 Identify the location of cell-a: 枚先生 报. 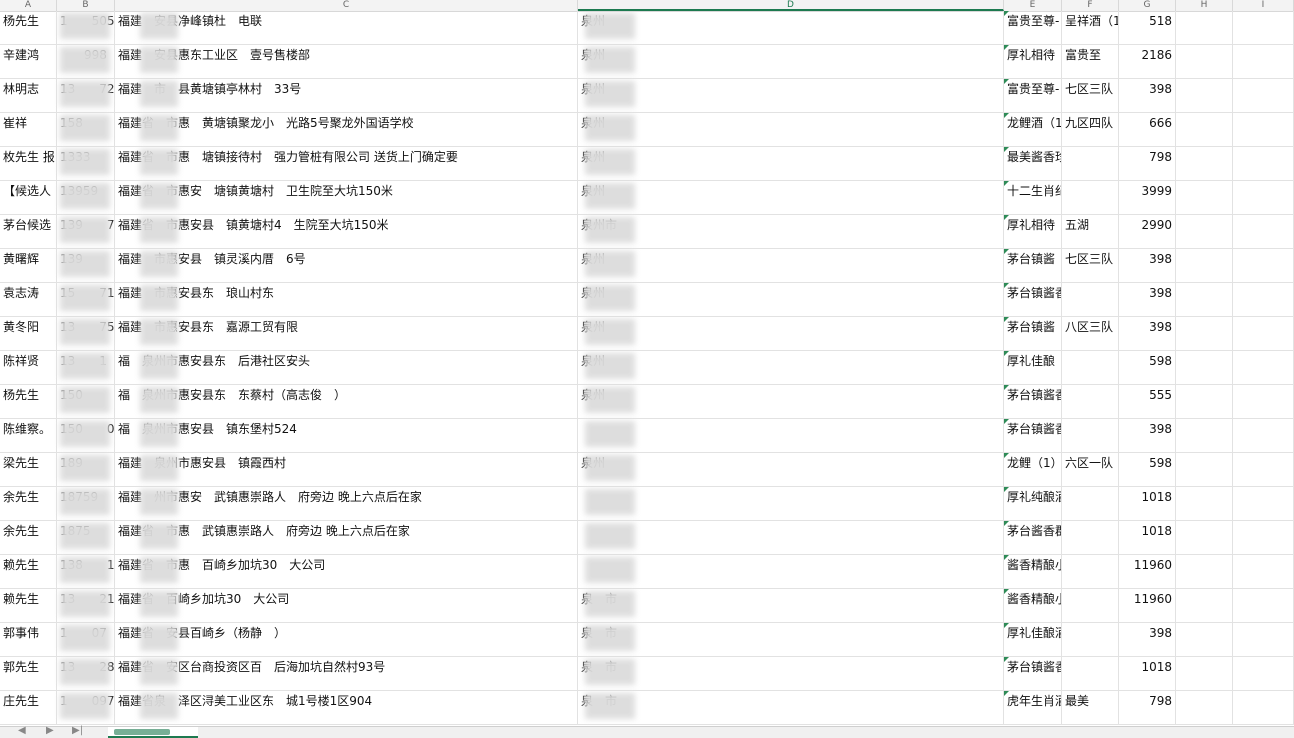
(28, 163).